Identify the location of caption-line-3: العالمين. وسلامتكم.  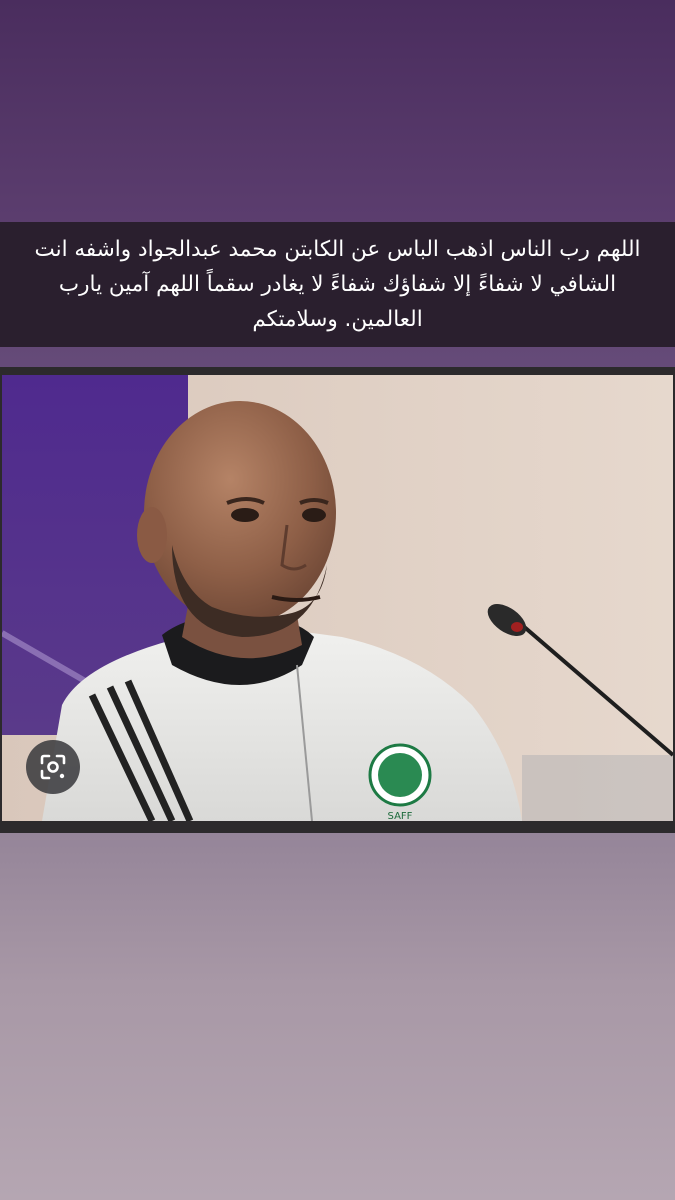
(337, 319).